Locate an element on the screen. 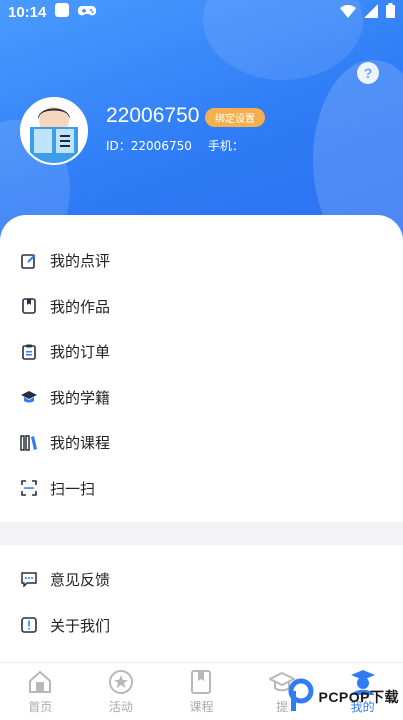  edit-icon is located at coordinates (29, 261).